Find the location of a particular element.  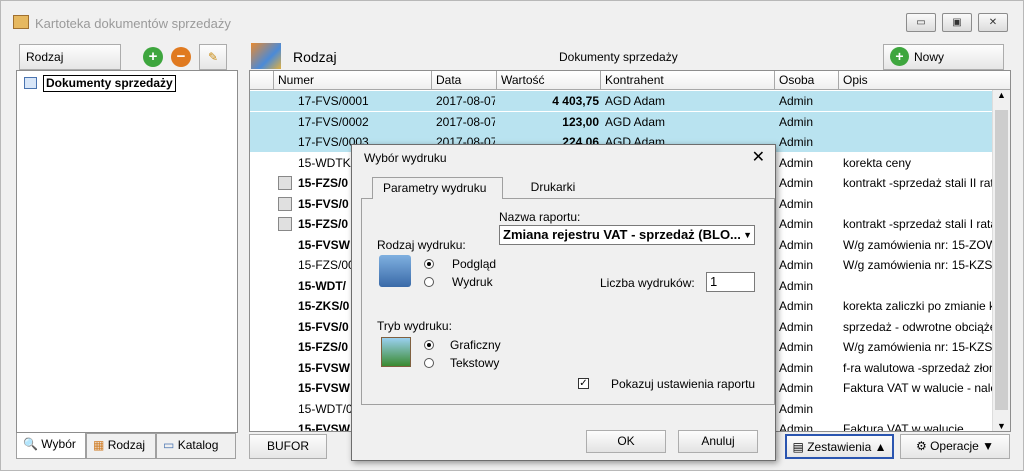

cell-opis: kontrakt -sprzedaż stali I rata is located at coordinates (920, 224).